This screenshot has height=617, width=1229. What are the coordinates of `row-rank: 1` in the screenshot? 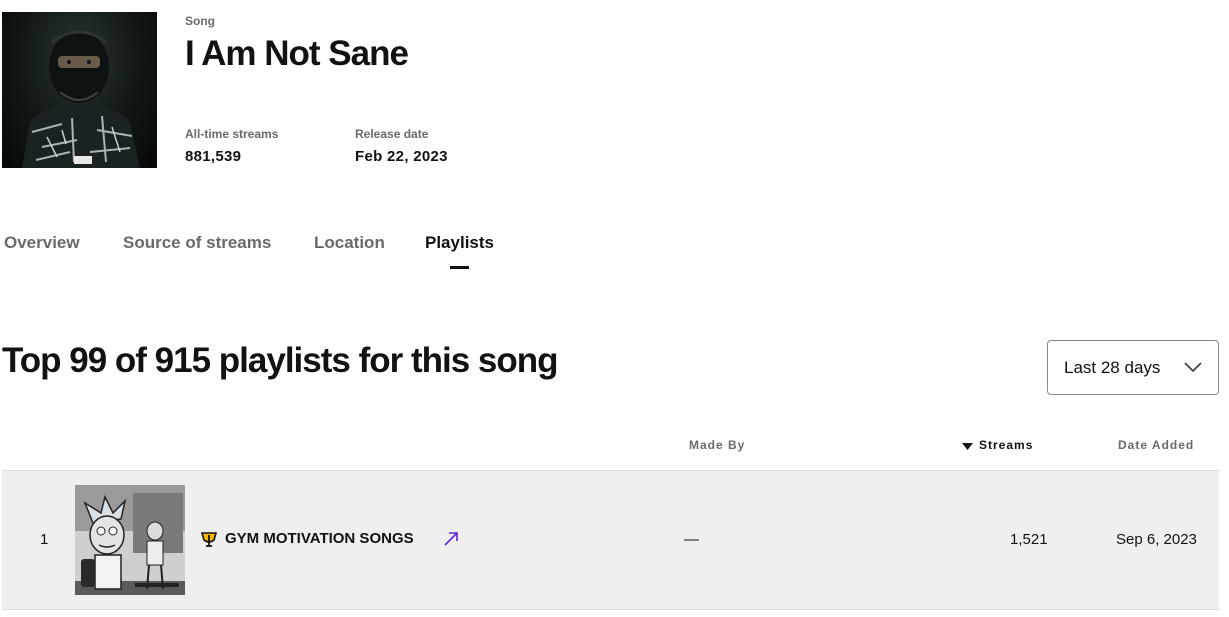 It's located at (44, 539).